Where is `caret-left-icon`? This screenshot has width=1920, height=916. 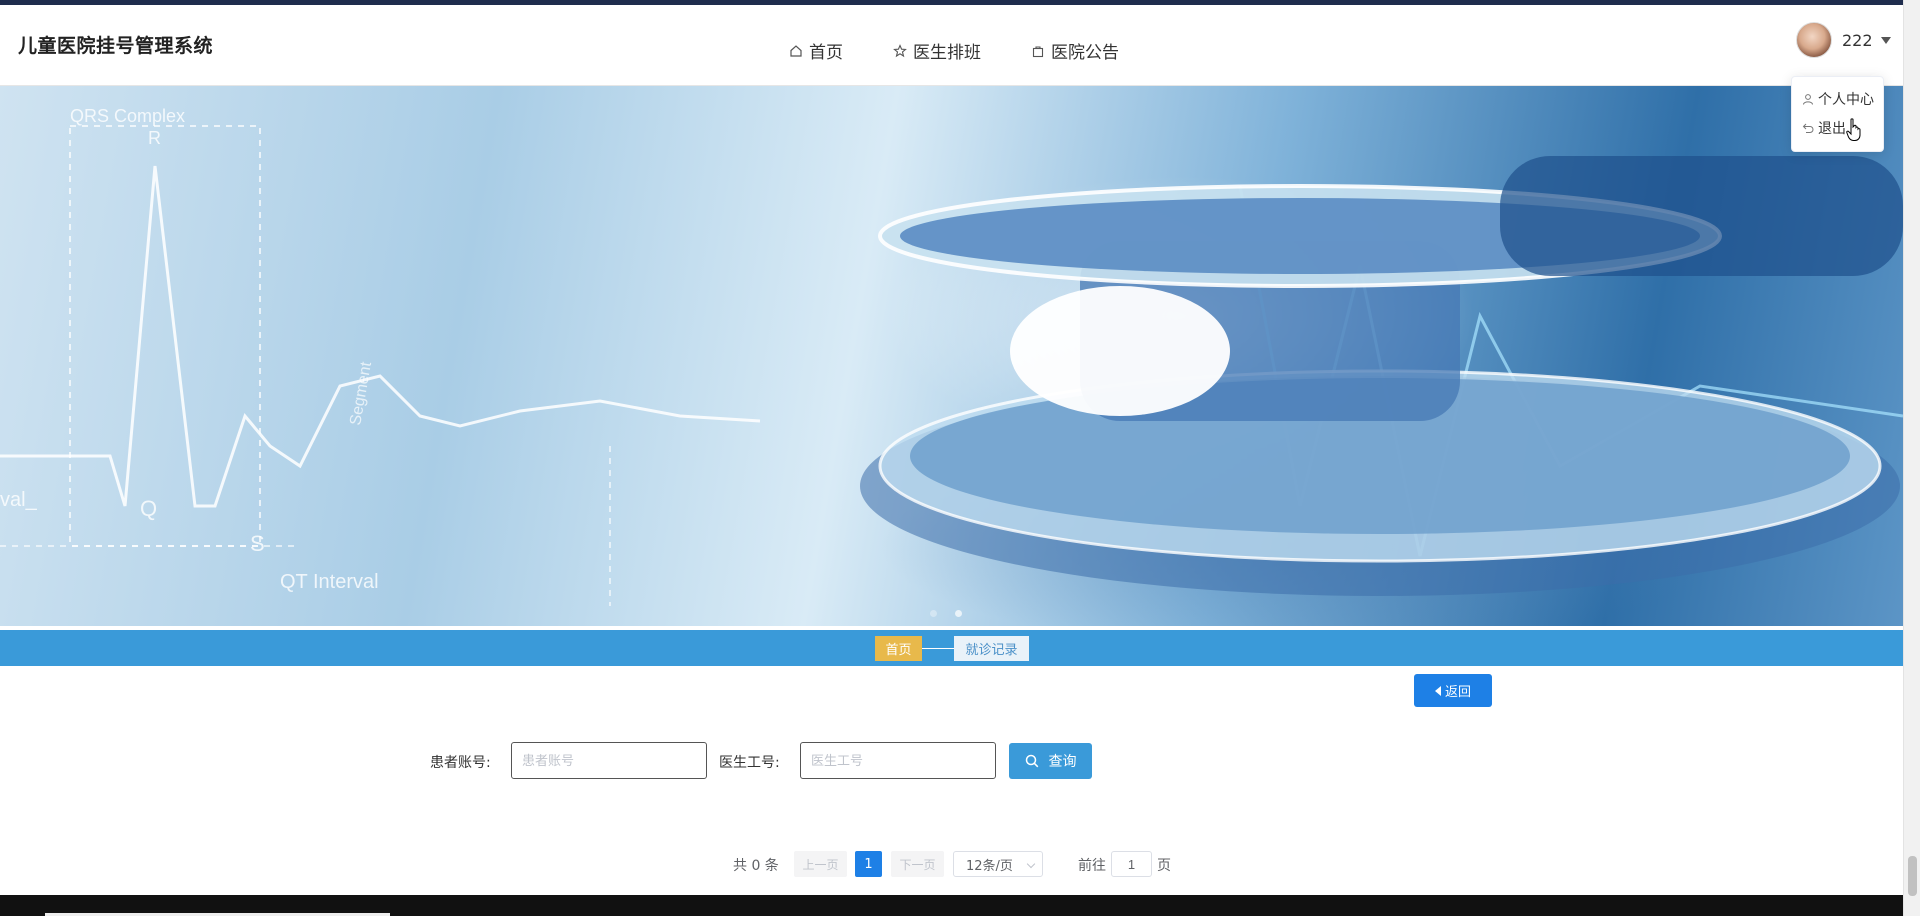 caret-left-icon is located at coordinates (1437, 690).